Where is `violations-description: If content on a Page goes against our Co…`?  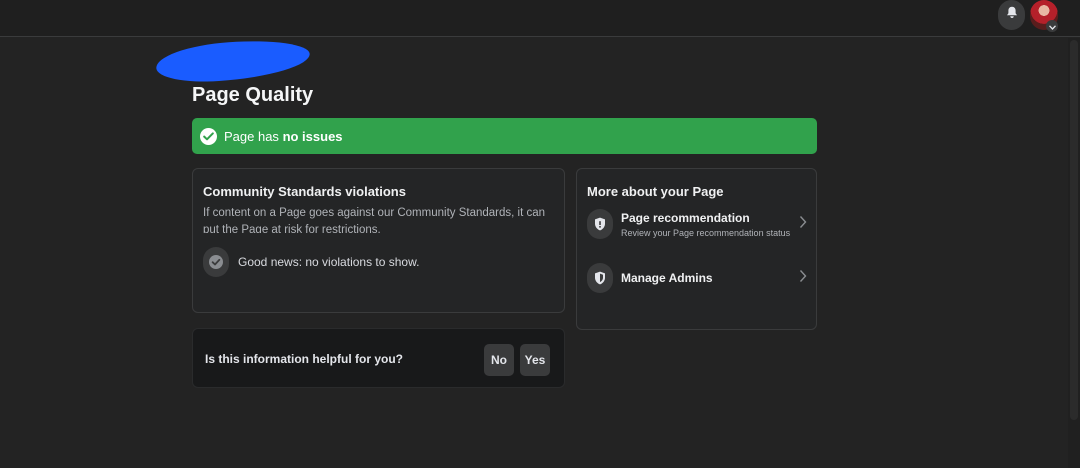
violations-description: If content on a Page goes against our Co… is located at coordinates (374, 220).